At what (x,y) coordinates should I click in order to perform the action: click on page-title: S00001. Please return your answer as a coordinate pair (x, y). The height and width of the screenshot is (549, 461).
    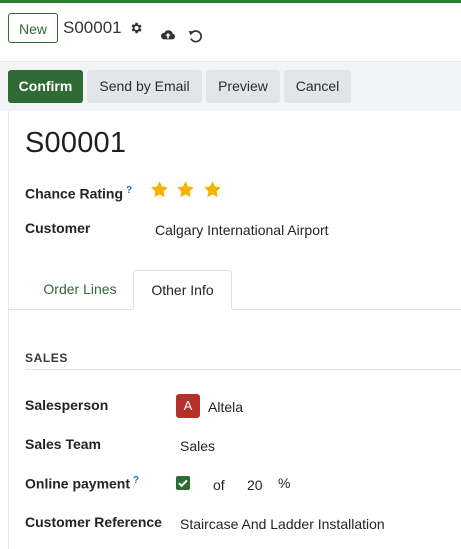
    Looking at the image, I should click on (76, 143).